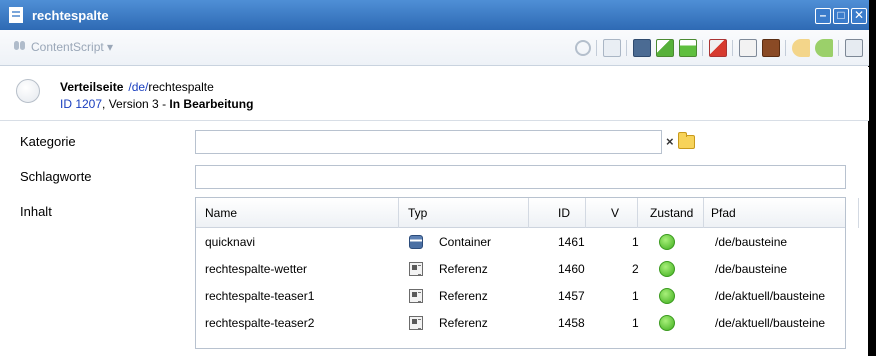 This screenshot has height=356, width=876. Describe the element at coordinates (297, 213) in the screenshot. I see `column-header-name: Name` at that location.